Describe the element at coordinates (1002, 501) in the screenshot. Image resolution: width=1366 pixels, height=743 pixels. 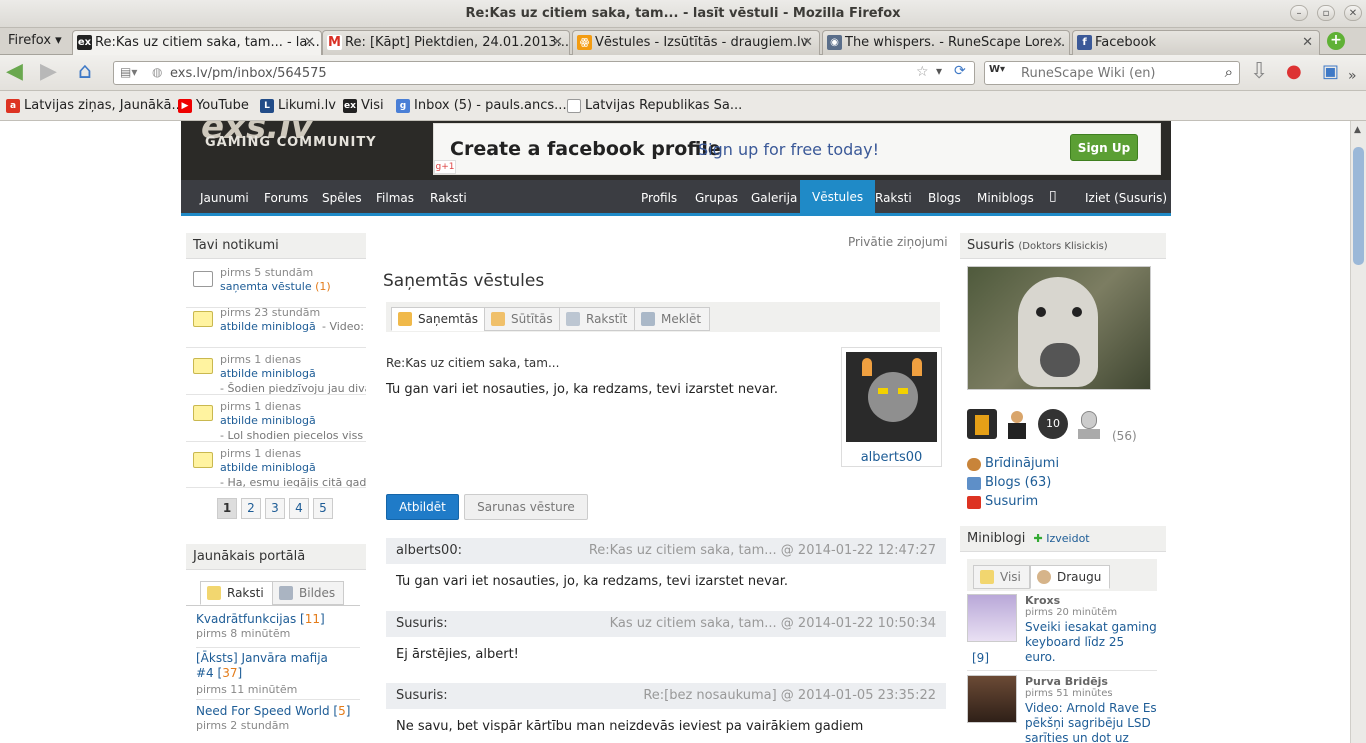
I see `link-youtube: Susurim` at that location.